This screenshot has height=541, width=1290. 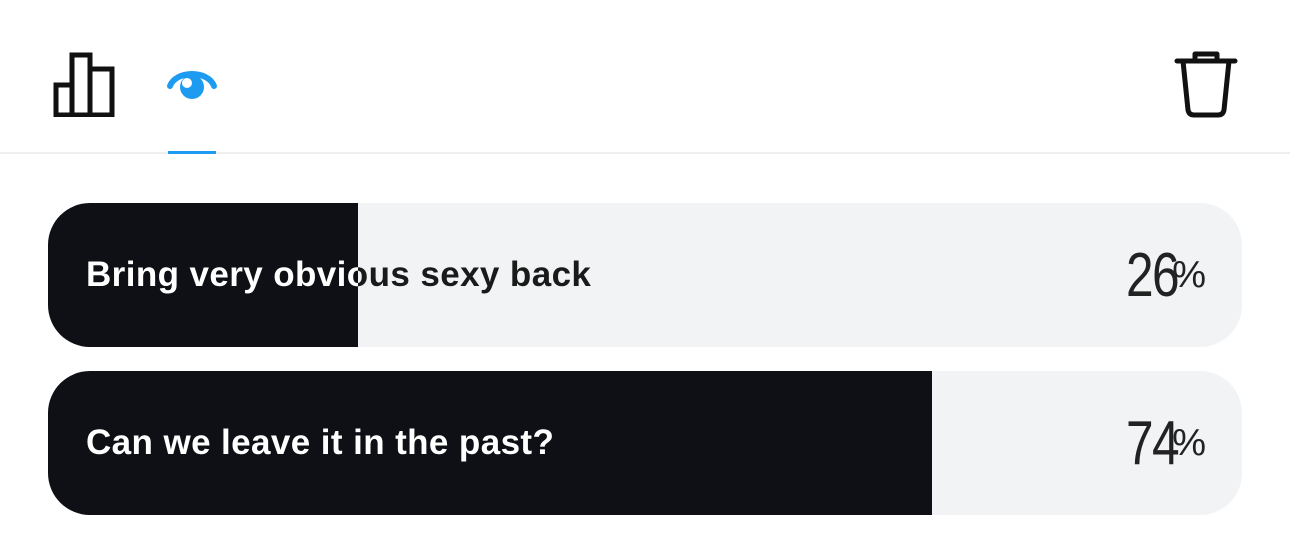 I want to click on poll-option-label-on-fill: Bring very obvious sexy back, so click(x=222, y=274).